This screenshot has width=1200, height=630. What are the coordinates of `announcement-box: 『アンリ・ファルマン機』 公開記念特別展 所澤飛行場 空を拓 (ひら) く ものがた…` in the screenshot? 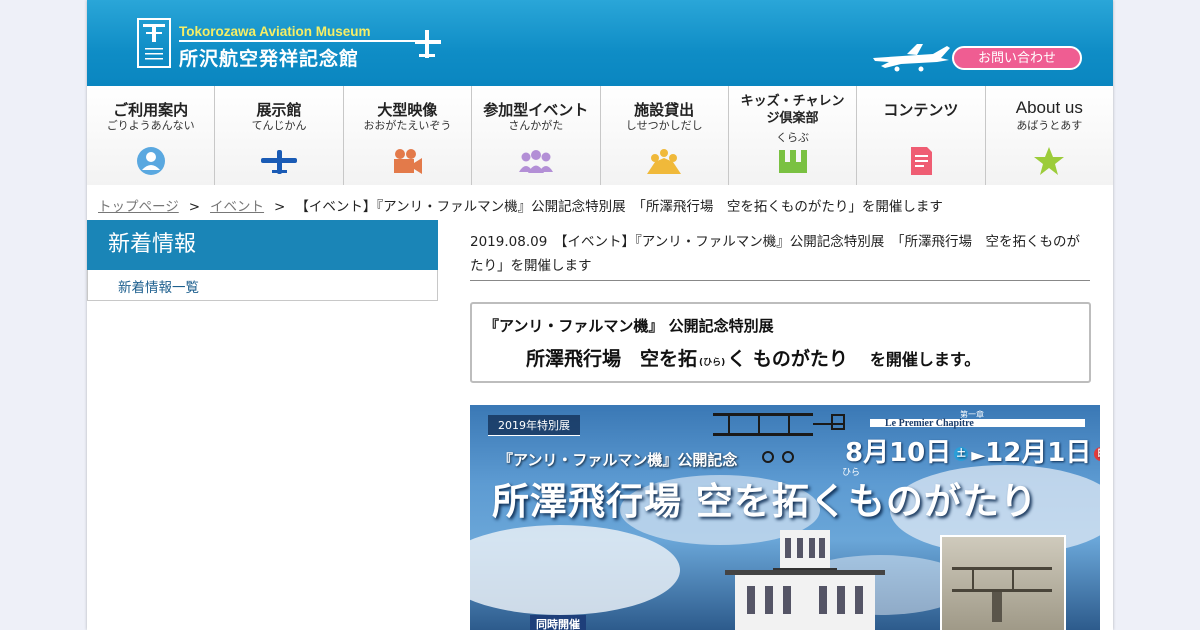 It's located at (780, 342).